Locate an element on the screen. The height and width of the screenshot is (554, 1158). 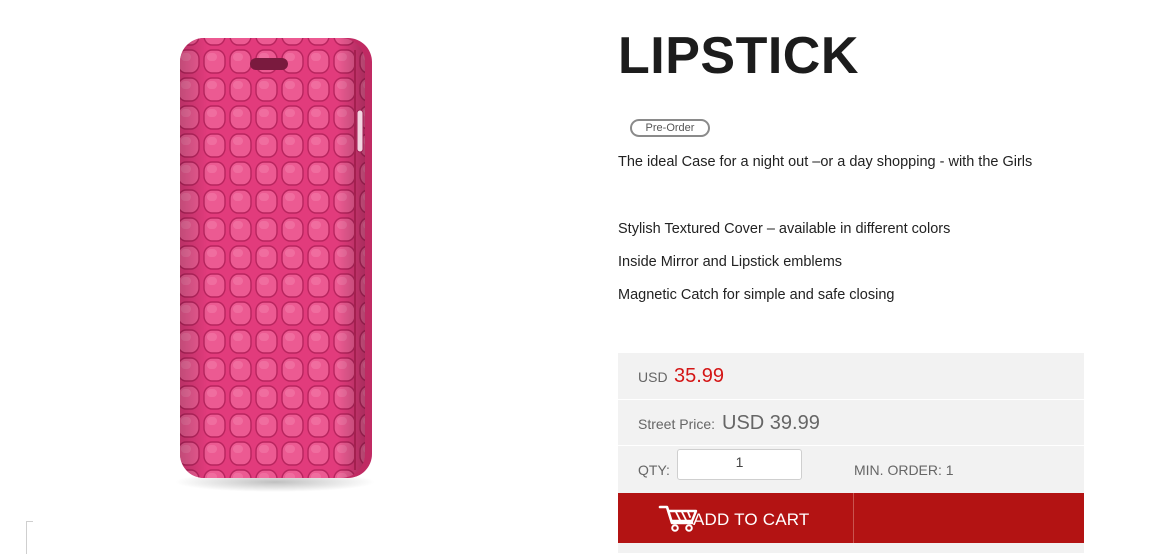
product-title: LIPSTICK is located at coordinates (738, 56).